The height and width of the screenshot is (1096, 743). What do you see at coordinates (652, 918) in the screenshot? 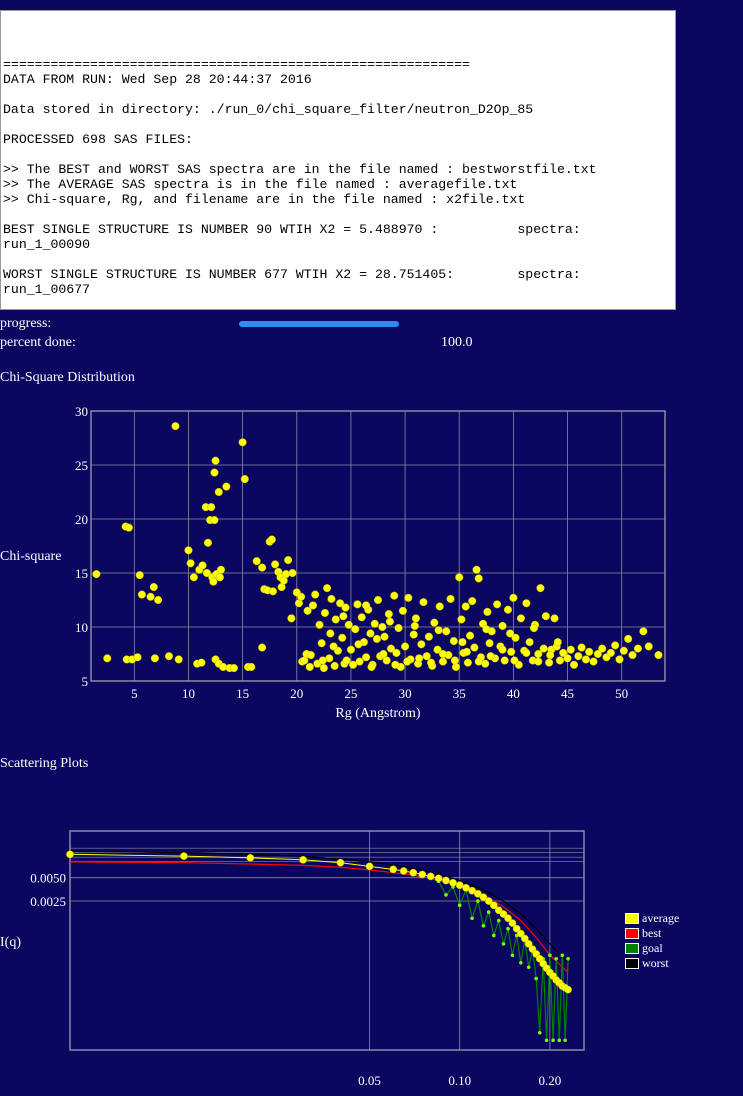
I see `legend-item-average: average` at bounding box center [652, 918].